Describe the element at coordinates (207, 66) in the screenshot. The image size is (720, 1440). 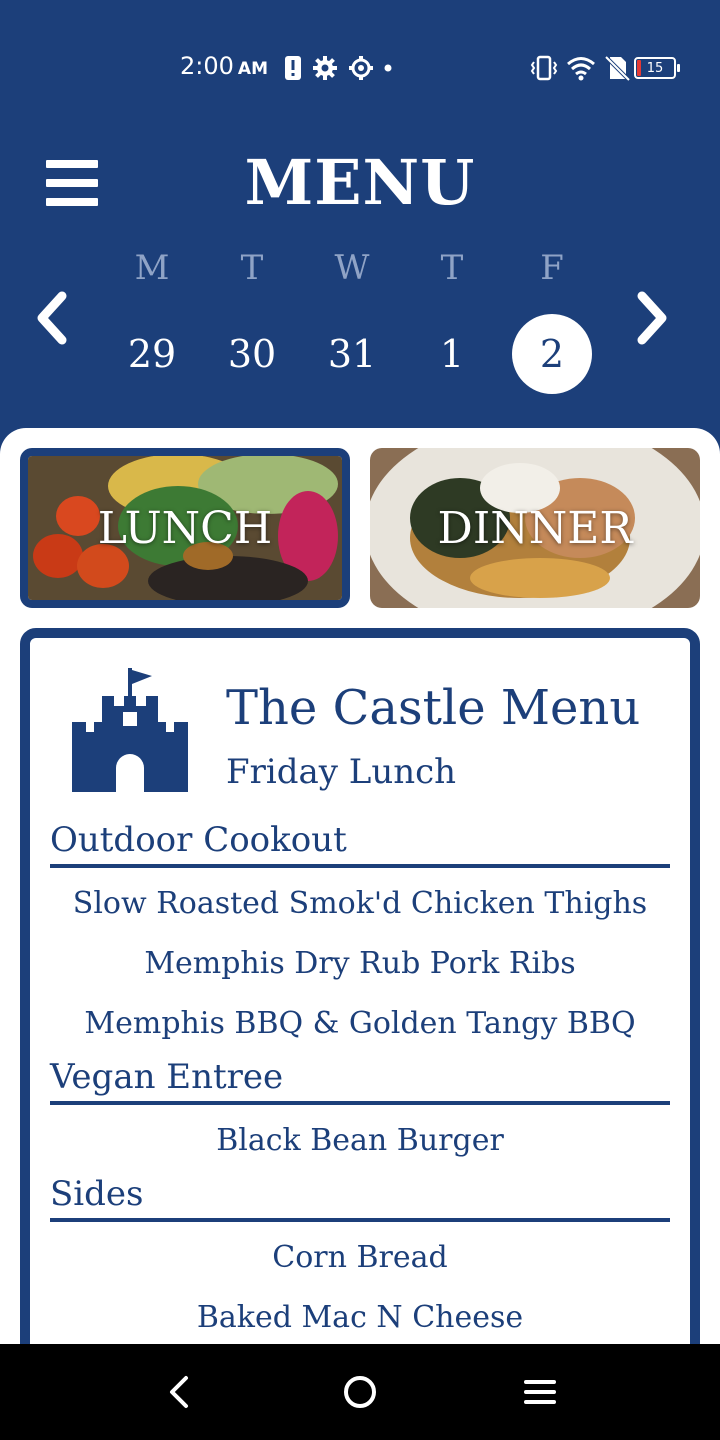
I see `status-time-value: 2:00` at that location.